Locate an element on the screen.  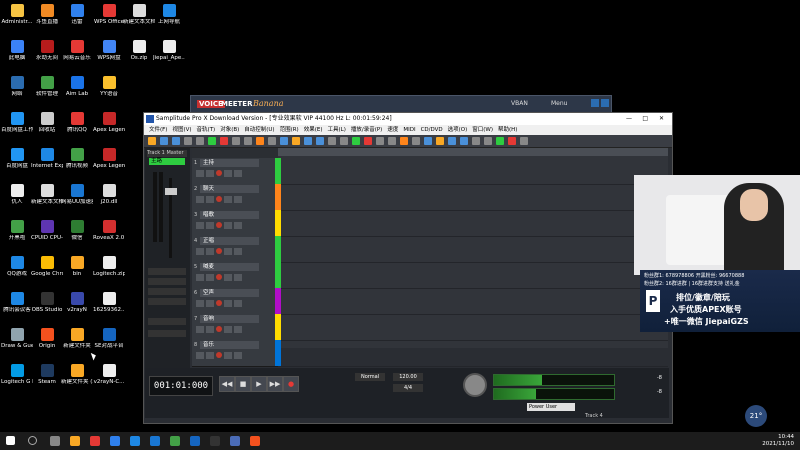
desktop-icon: 网络 is located at coordinates (17, 91).